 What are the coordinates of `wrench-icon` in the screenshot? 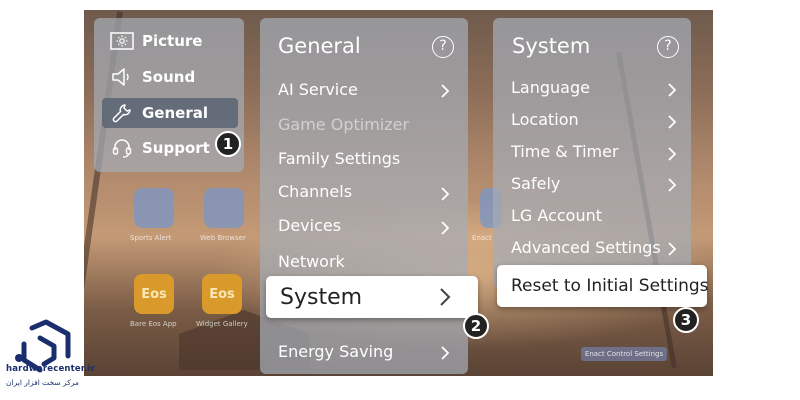 It's located at (122, 113).